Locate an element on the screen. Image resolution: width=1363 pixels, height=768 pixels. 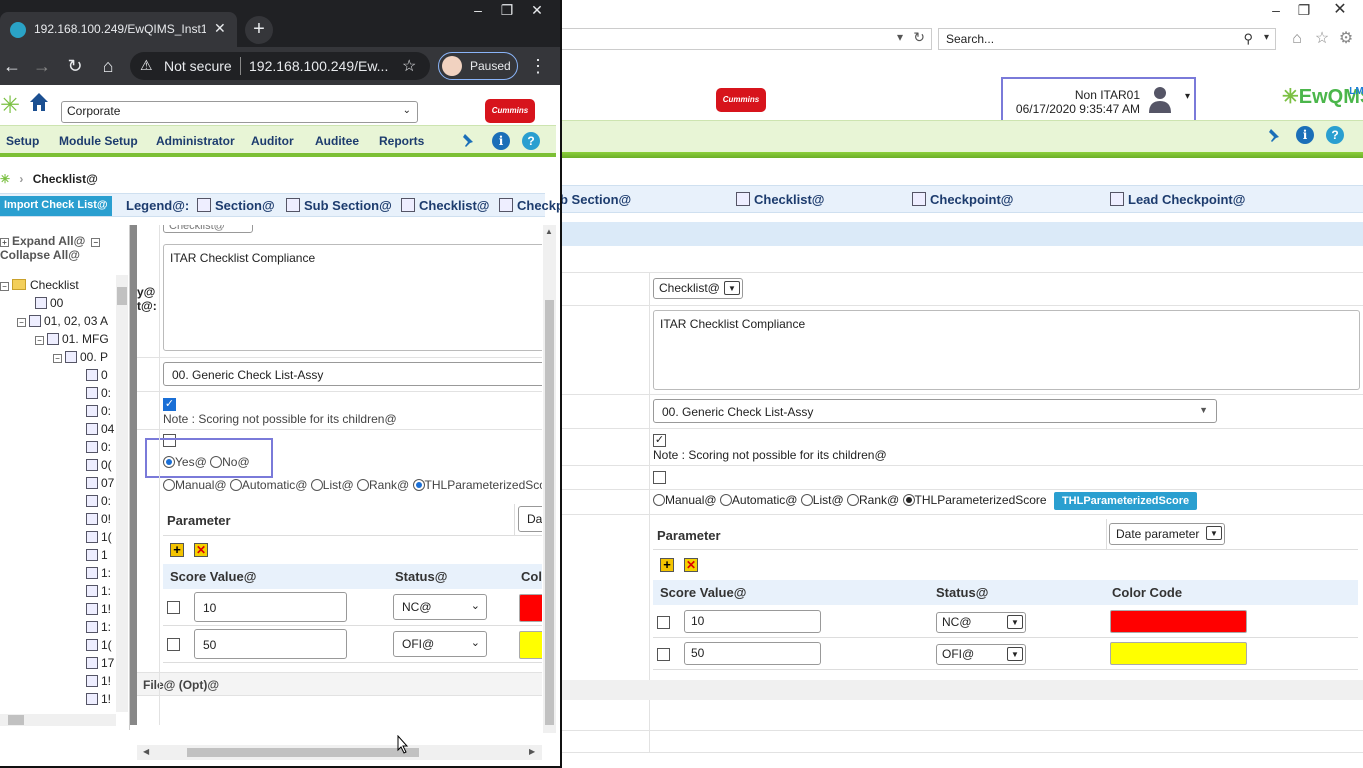
menu-reports: Reports is located at coordinates (401, 141).